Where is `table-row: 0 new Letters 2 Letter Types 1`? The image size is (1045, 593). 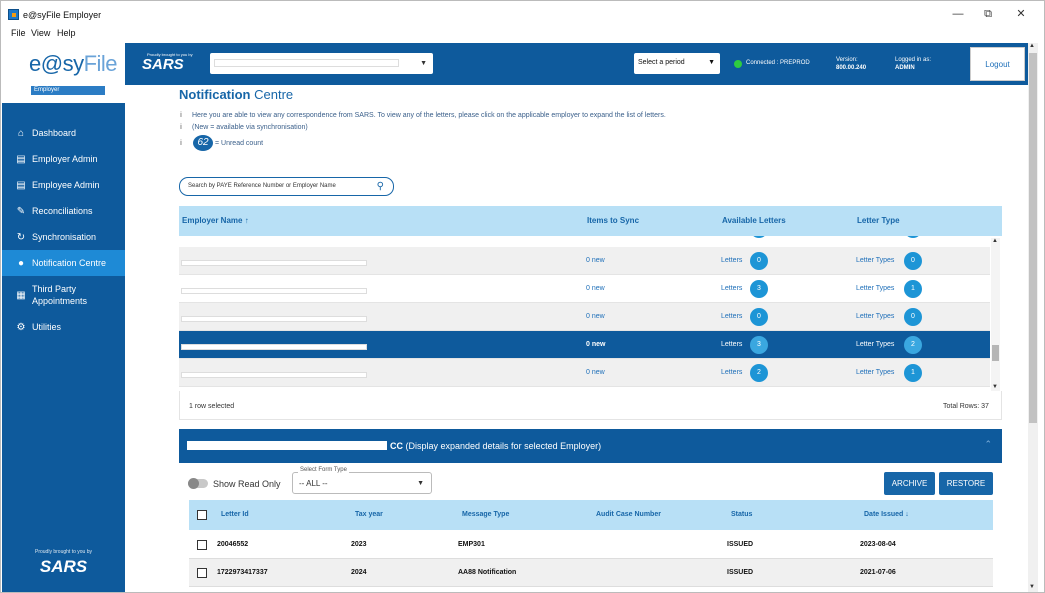 table-row: 0 new Letters 2 Letter Types 1 is located at coordinates (584, 373).